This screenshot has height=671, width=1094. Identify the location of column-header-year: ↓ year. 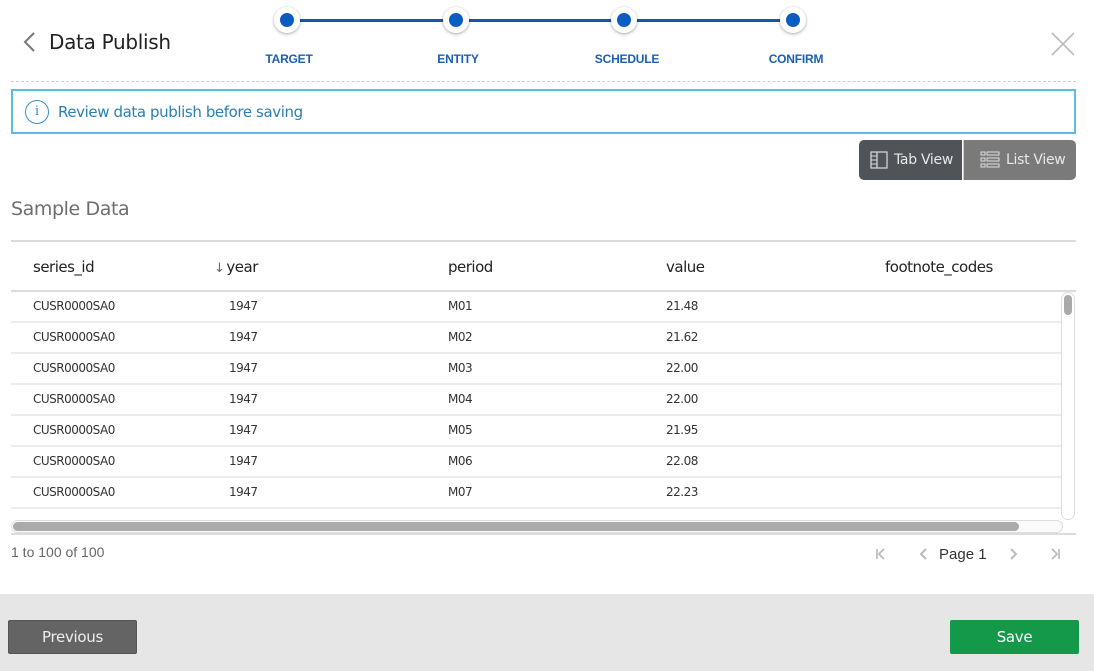
(236, 267).